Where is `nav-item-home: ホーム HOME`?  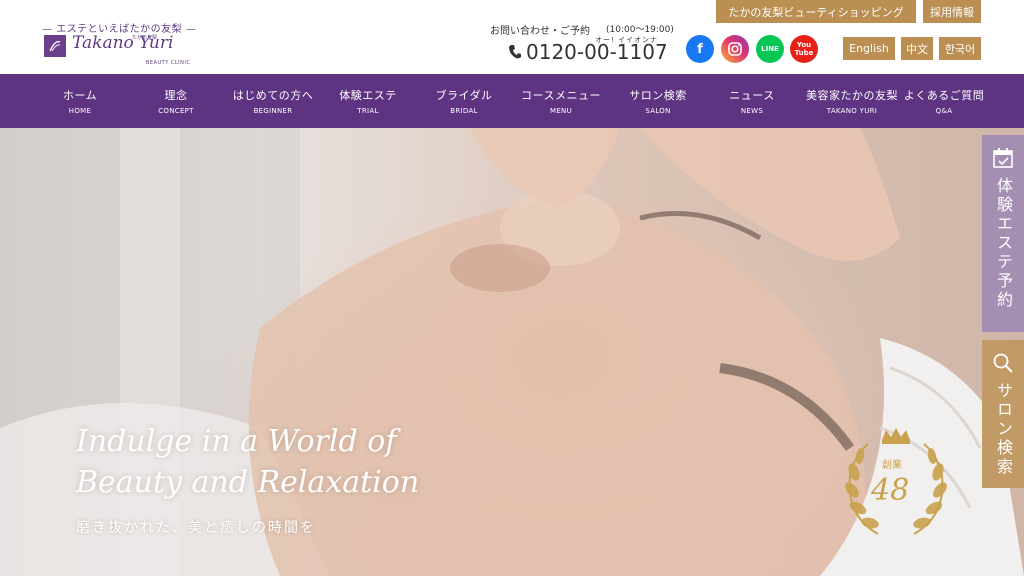
nav-item-home: ホーム HOME is located at coordinates (80, 101).